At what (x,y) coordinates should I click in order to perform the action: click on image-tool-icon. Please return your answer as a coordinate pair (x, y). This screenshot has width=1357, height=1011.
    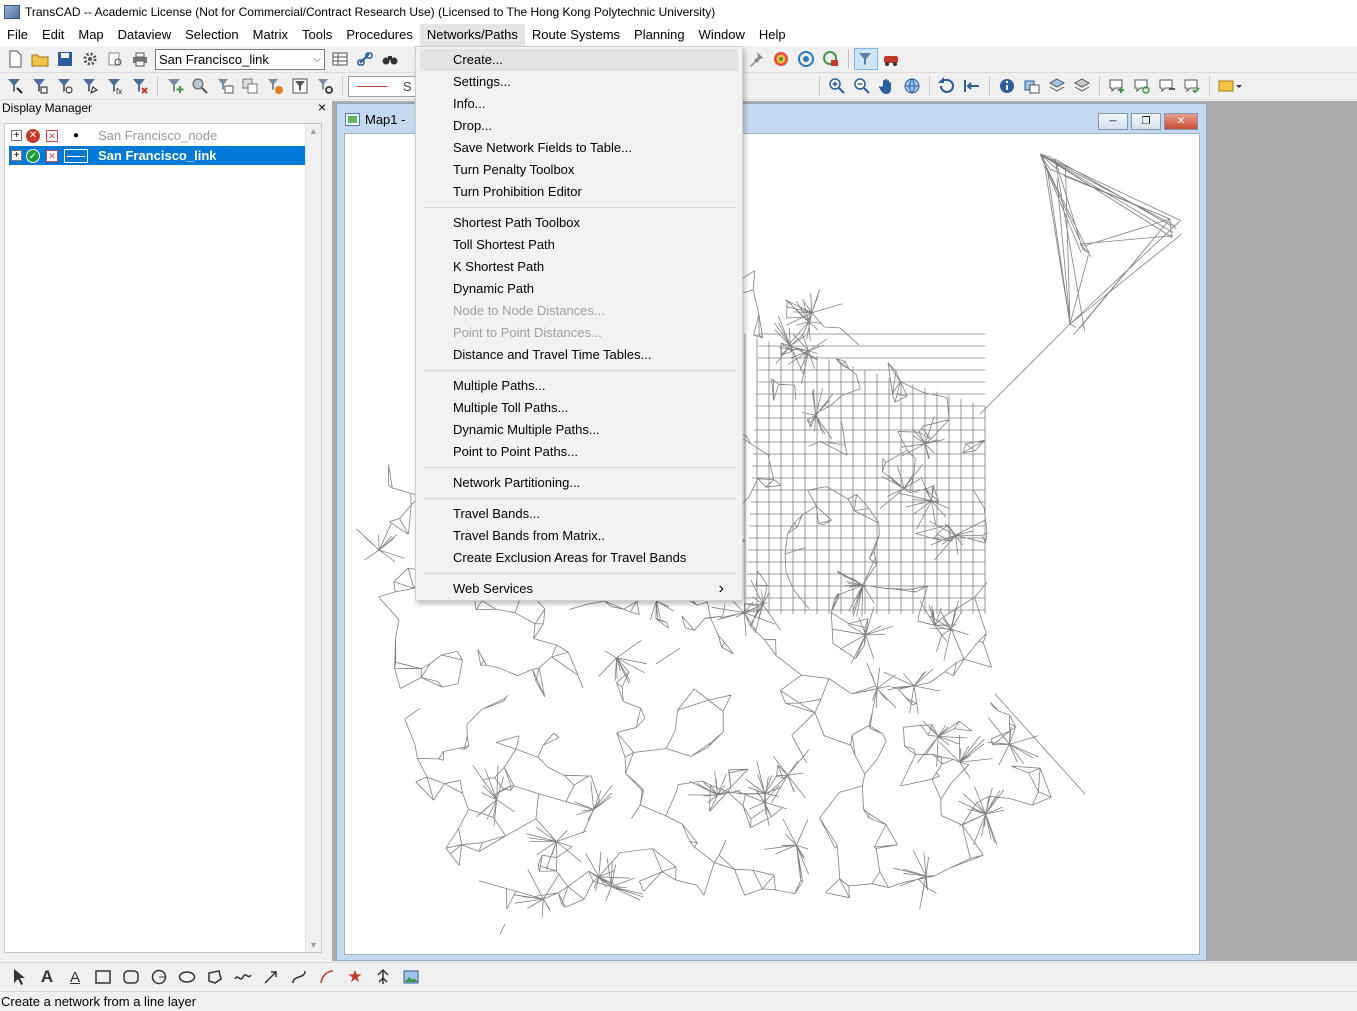
    Looking at the image, I should click on (411, 977).